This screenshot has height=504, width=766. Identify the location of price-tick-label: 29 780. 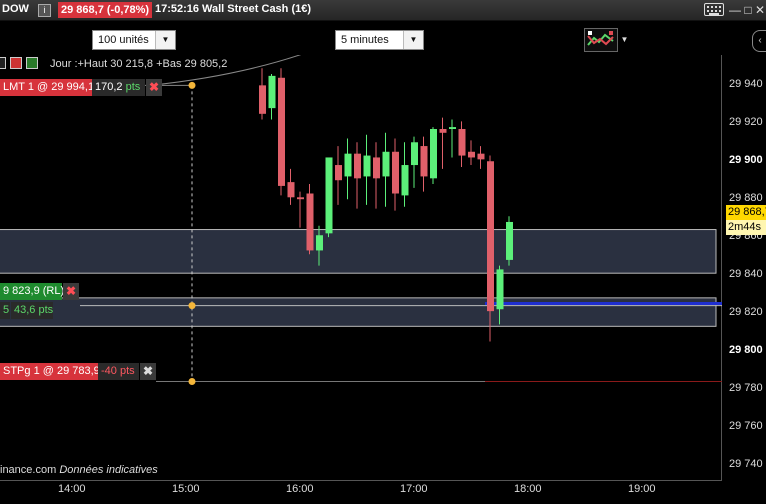
(746, 387).